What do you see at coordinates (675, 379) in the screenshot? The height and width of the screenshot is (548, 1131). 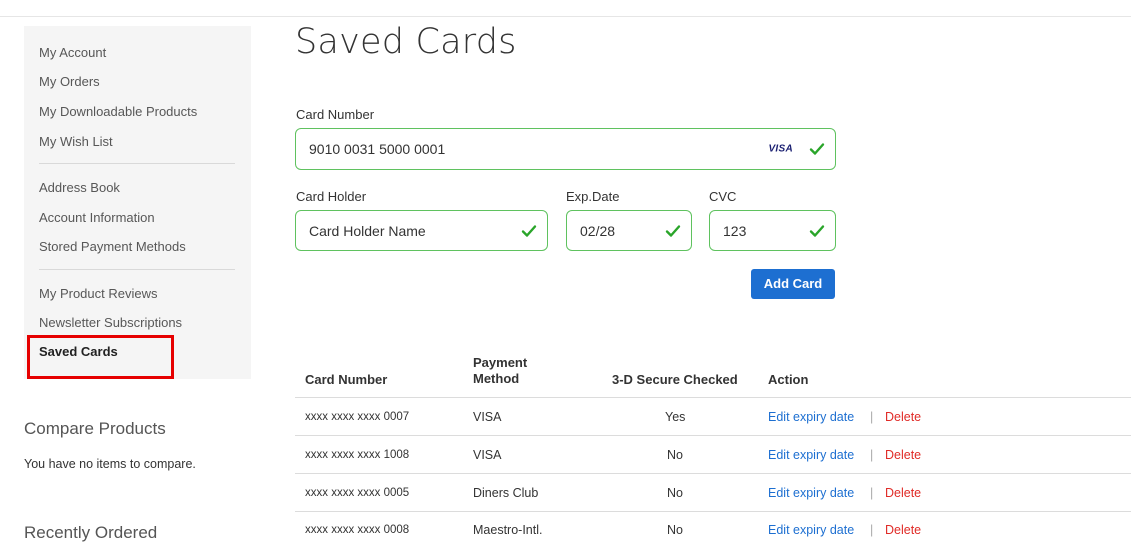 I see `col-header-3d-secure: 3-D Secure Checked` at bounding box center [675, 379].